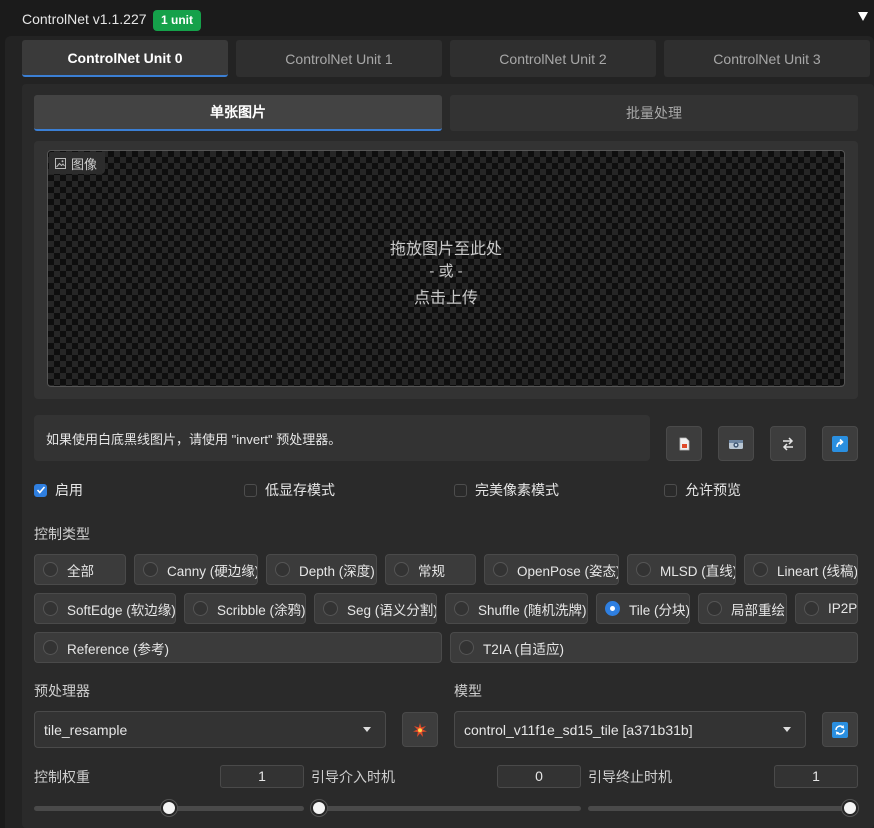 The image size is (874, 828). I want to click on drop-hint-line3: 点击上传, so click(445, 298).